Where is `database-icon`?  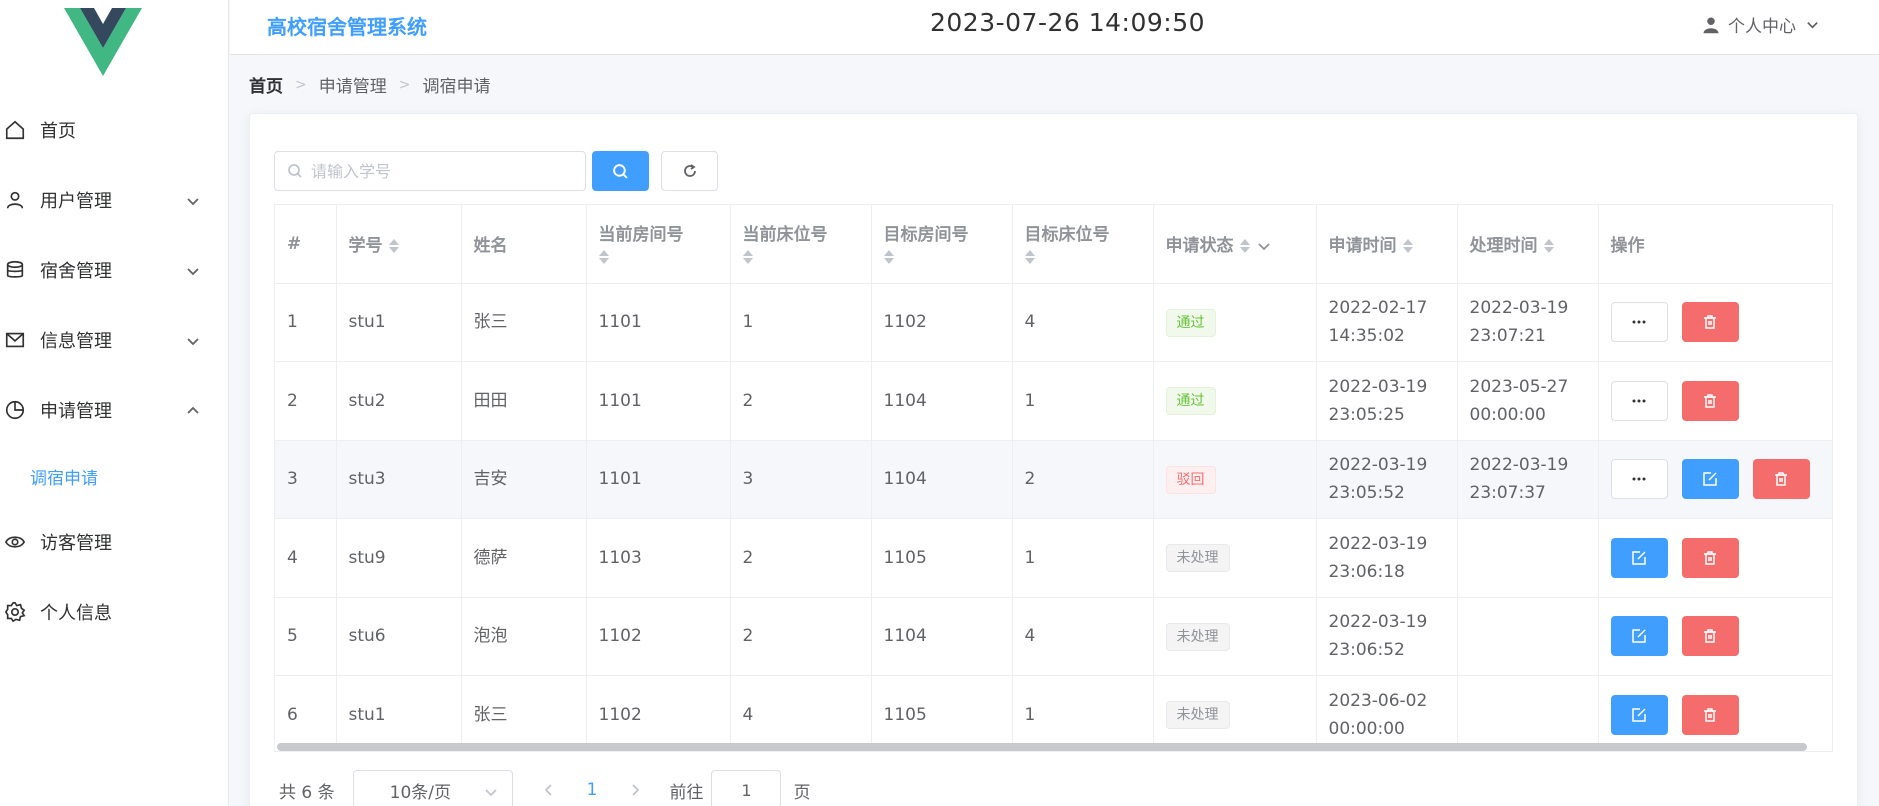
database-icon is located at coordinates (15, 270).